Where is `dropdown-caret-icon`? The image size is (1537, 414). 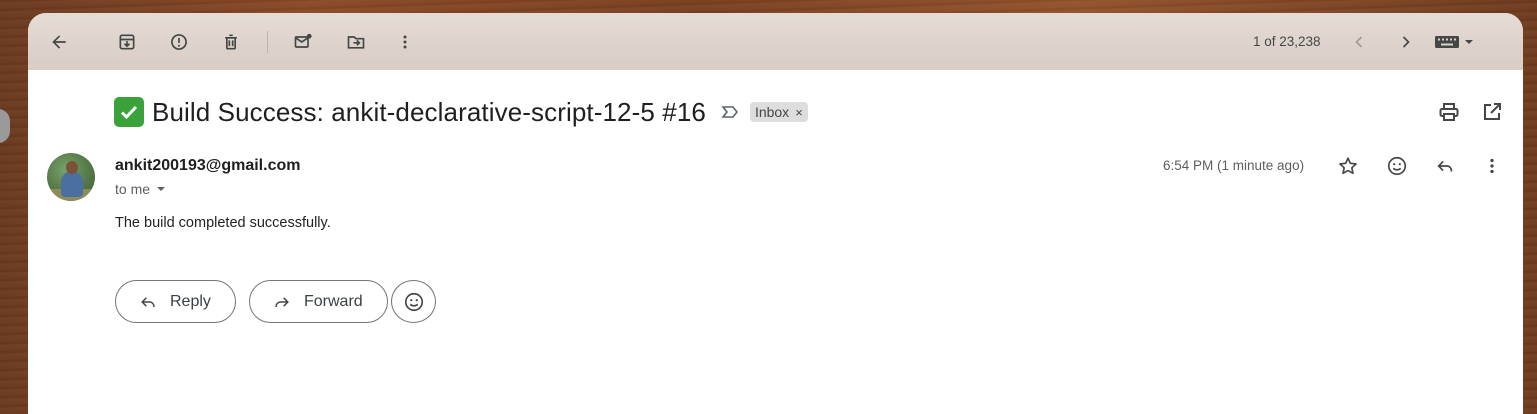 dropdown-caret-icon is located at coordinates (1469, 42).